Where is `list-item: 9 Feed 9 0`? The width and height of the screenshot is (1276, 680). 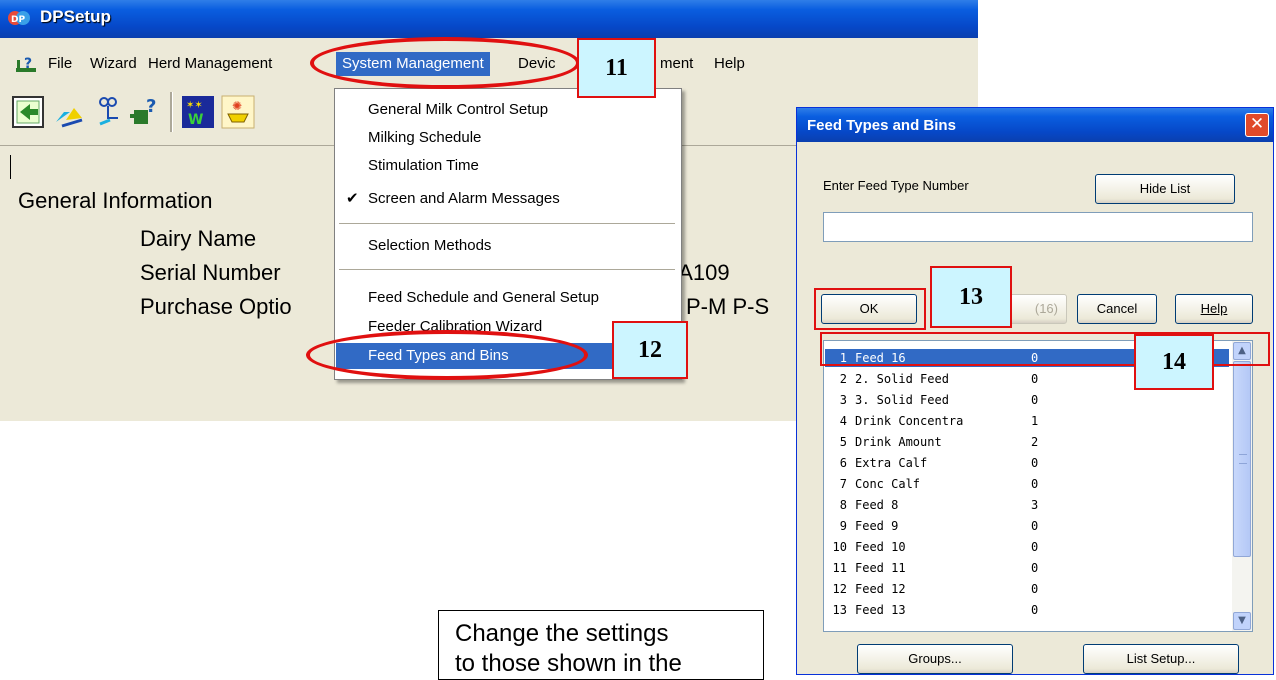 list-item: 9 Feed 9 0 is located at coordinates (1027, 526).